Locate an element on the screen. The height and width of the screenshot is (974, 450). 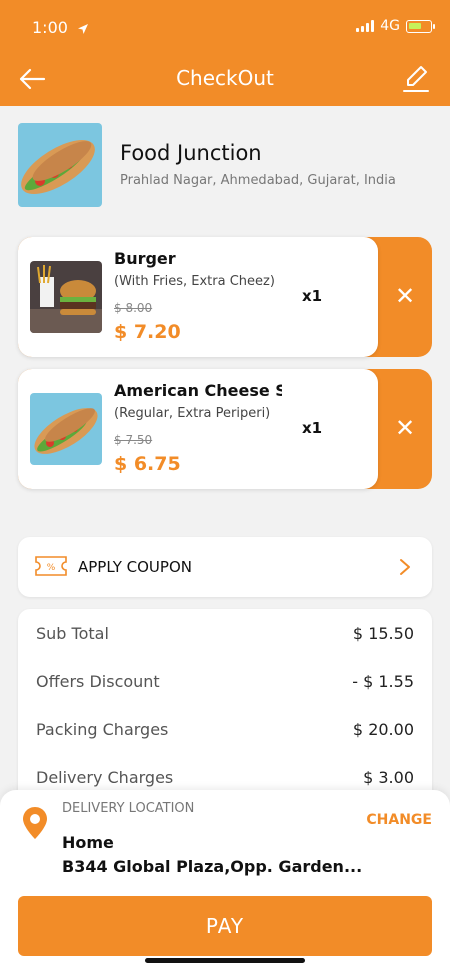
home-indicator is located at coordinates (225, 960).